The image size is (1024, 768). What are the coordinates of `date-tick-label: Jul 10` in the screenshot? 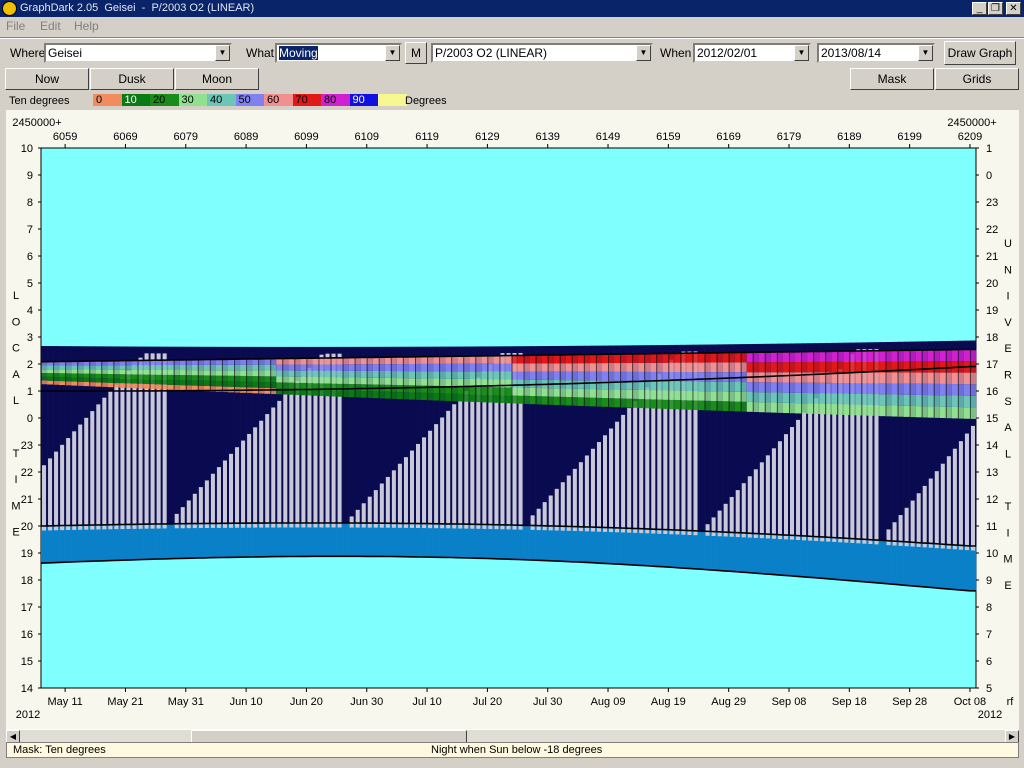 It's located at (426, 702).